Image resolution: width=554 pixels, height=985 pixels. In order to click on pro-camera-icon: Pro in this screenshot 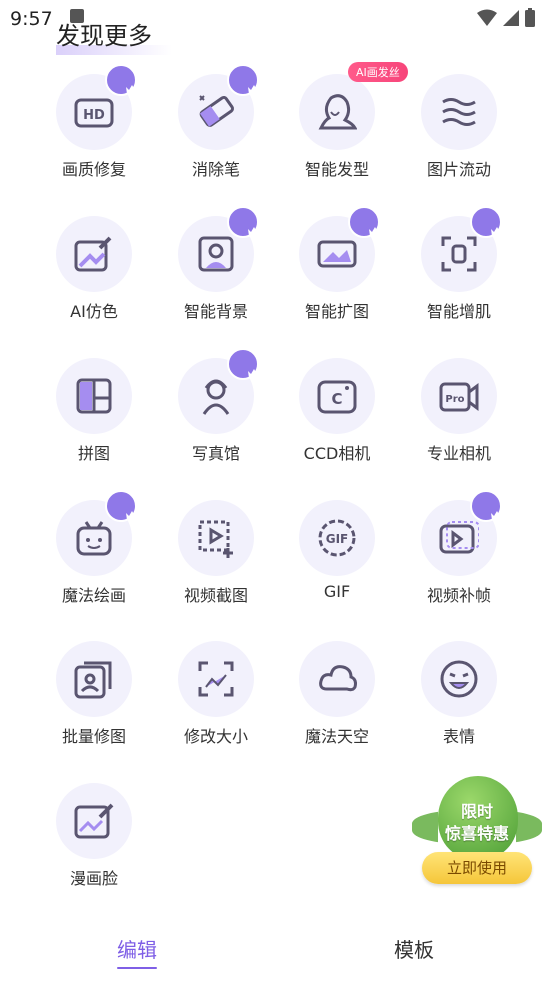, I will do `click(459, 397)`.